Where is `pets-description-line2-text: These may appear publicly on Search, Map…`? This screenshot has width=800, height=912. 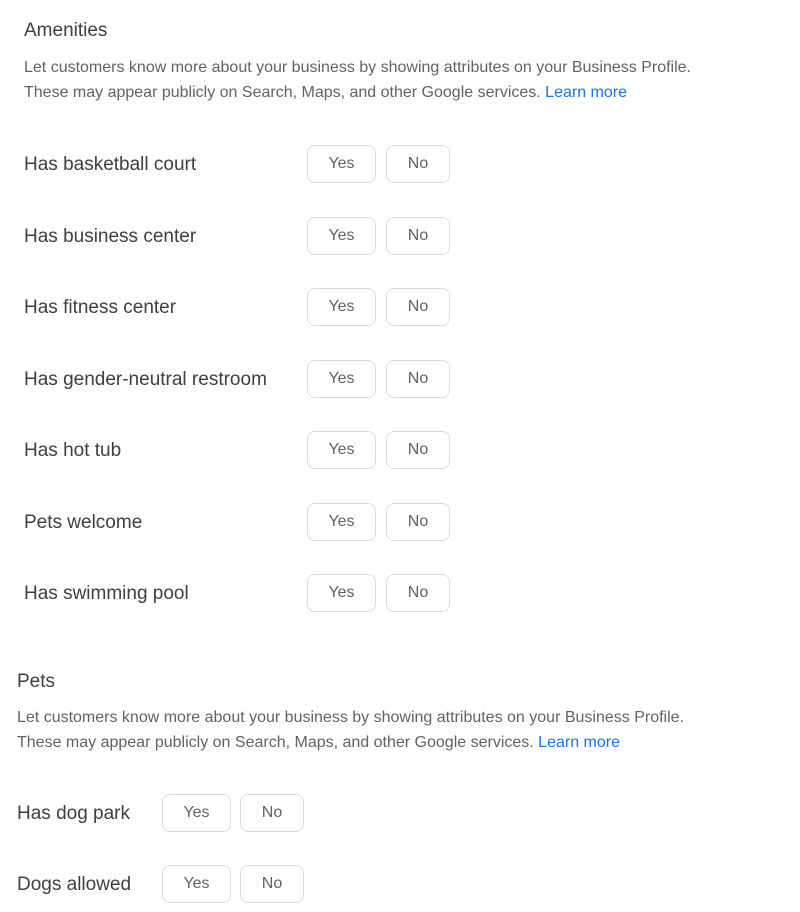
pets-description-line2-text: These may appear publicly on Search, Map… is located at coordinates (275, 742).